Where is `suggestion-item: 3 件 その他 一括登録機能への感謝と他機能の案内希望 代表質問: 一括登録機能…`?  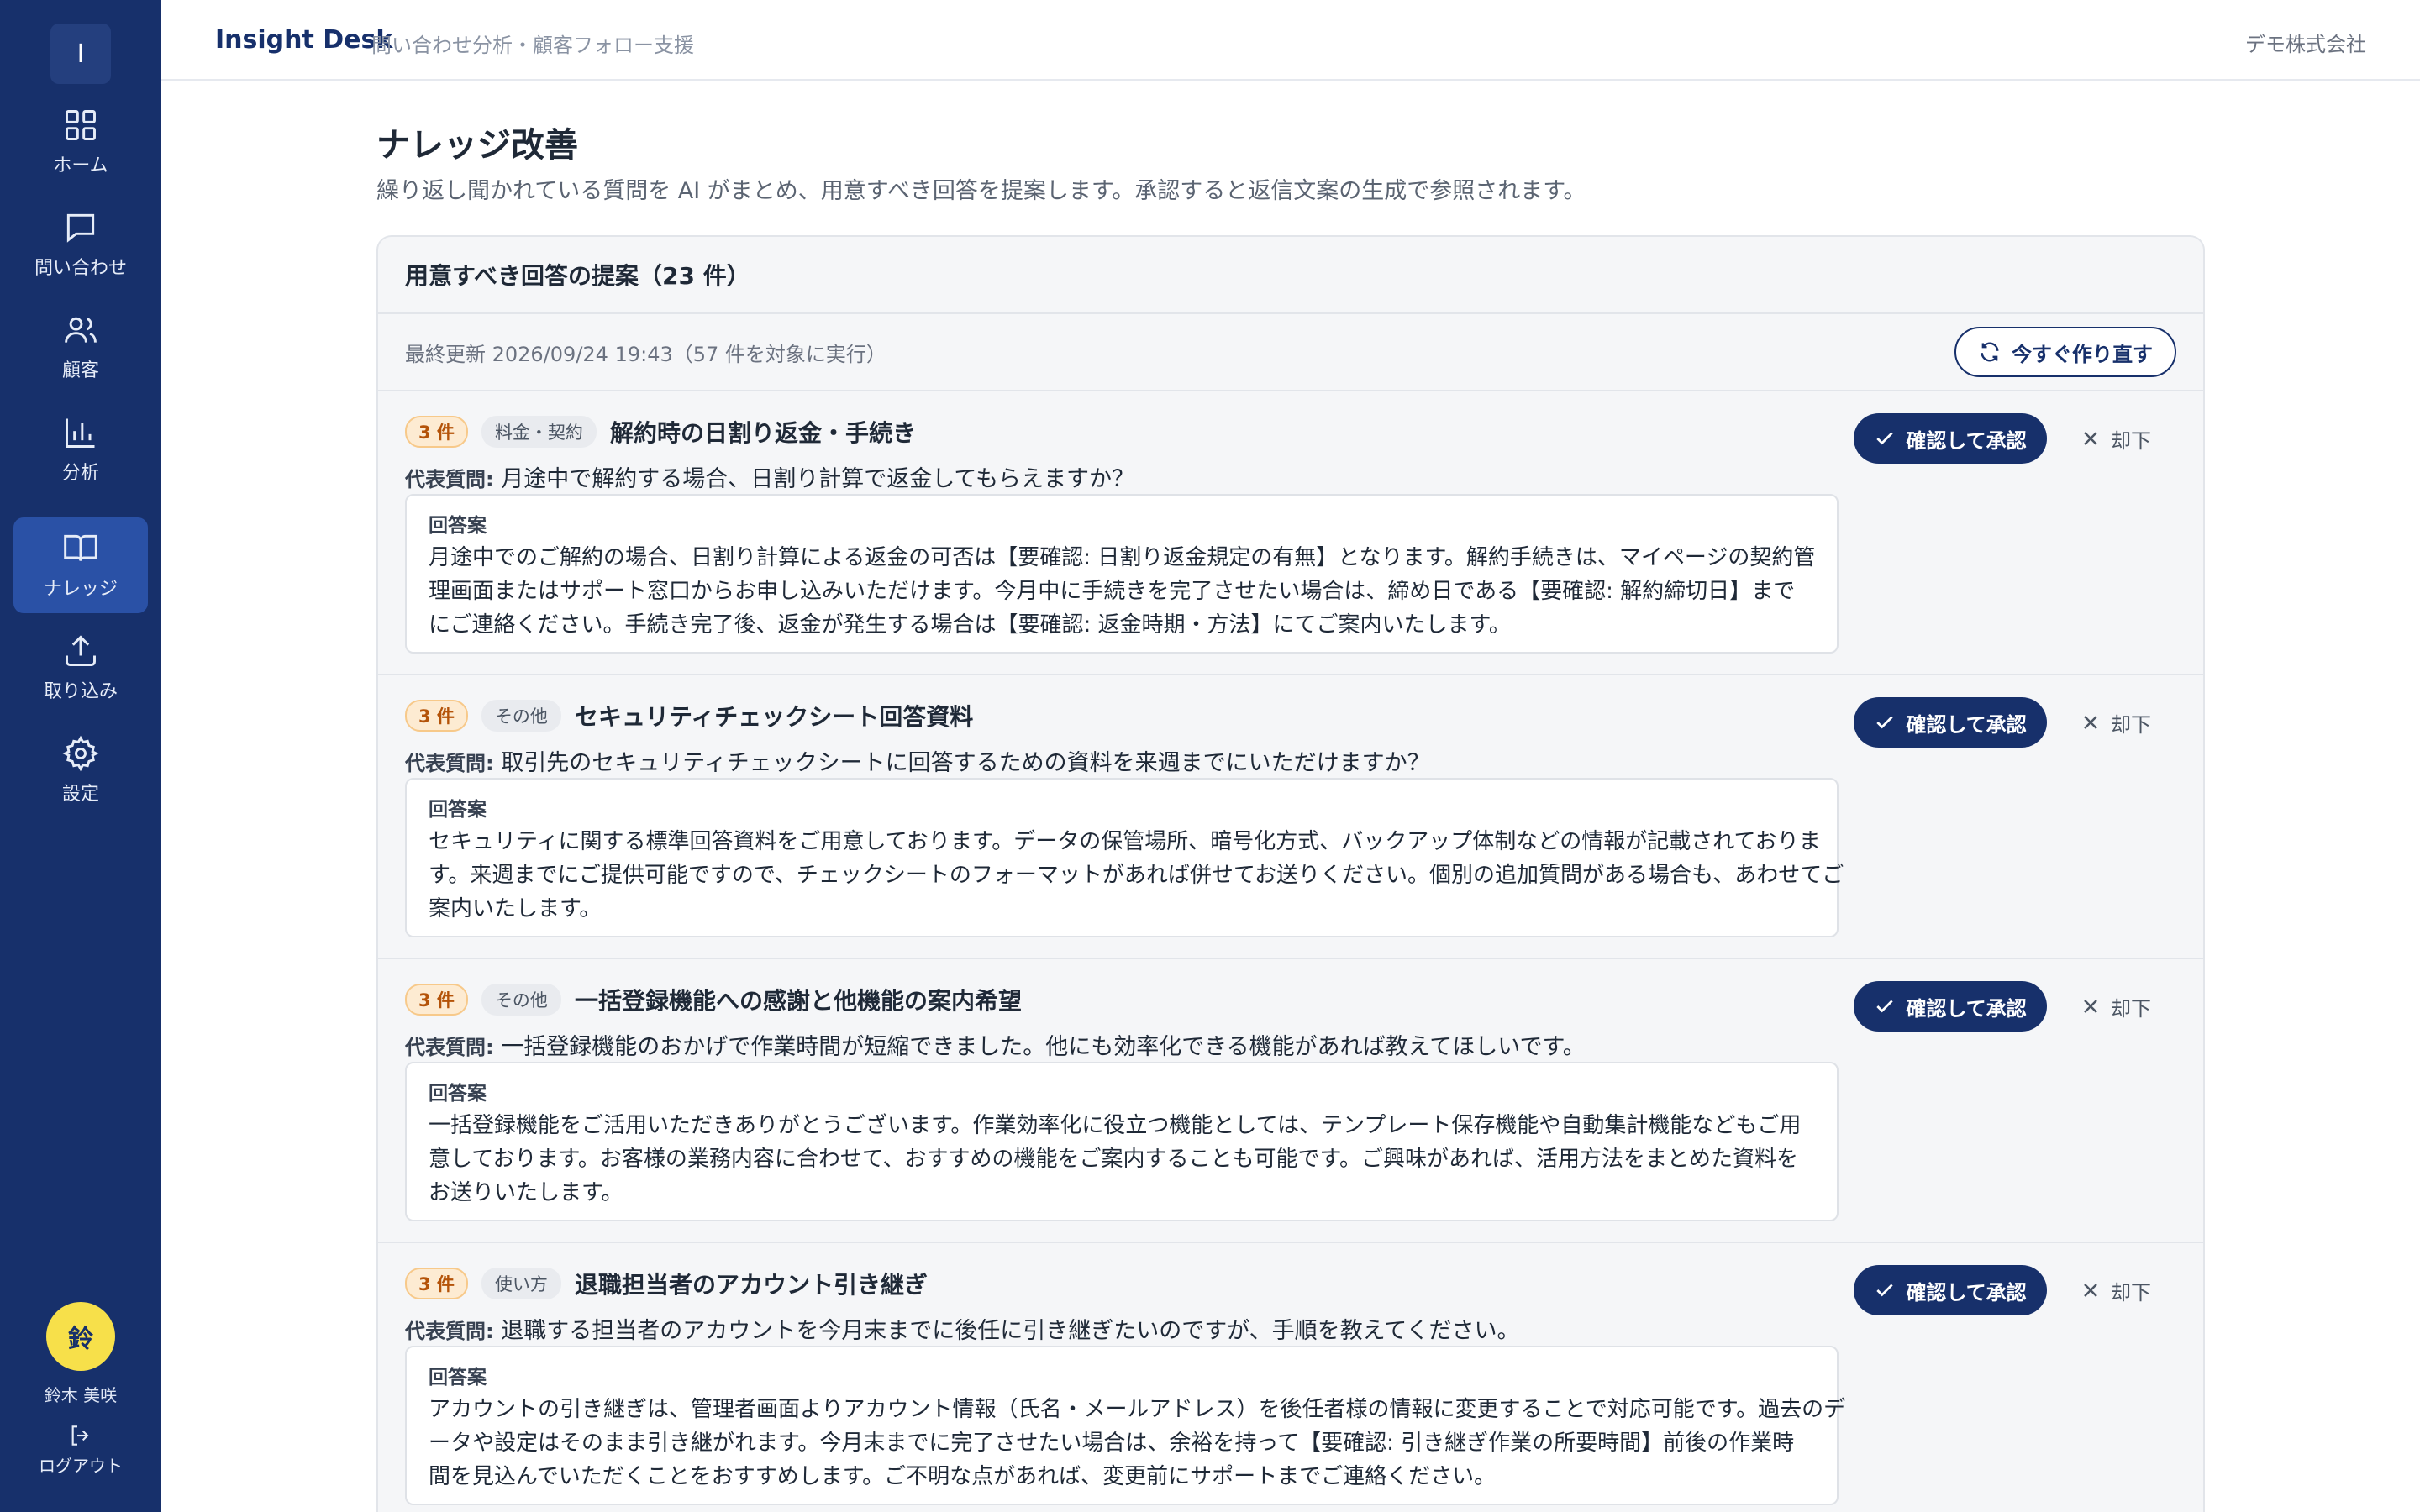 suggestion-item: 3 件 その他 一括登録機能への感謝と他機能の案内希望 代表質問: 一括登録機能… is located at coordinates (1290, 1101).